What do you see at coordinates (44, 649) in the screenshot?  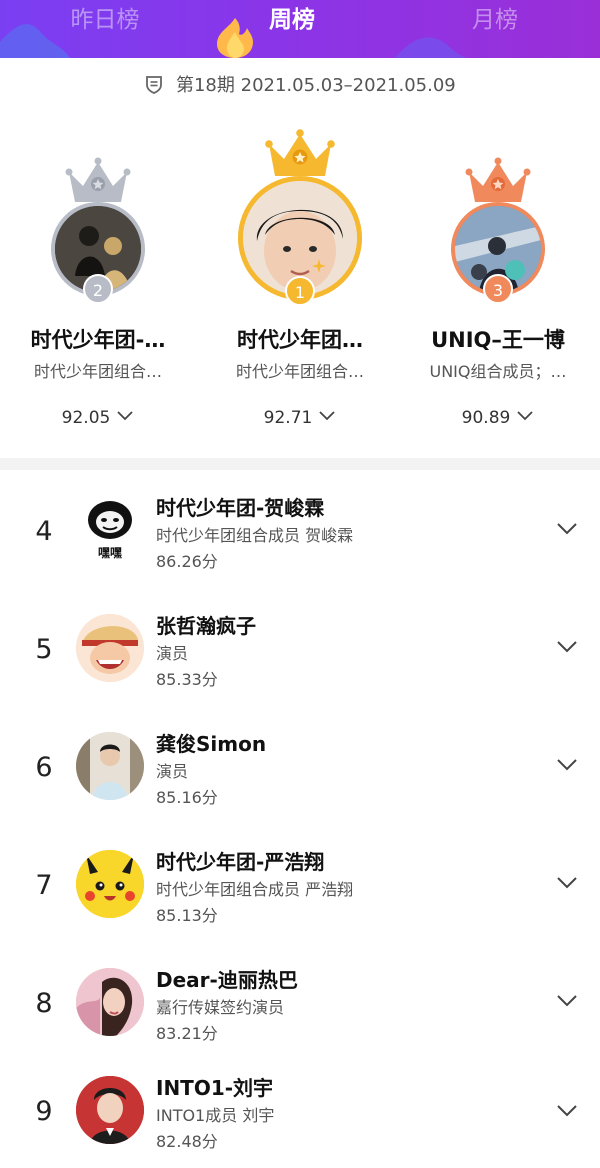 I see `rank-number: 5` at bounding box center [44, 649].